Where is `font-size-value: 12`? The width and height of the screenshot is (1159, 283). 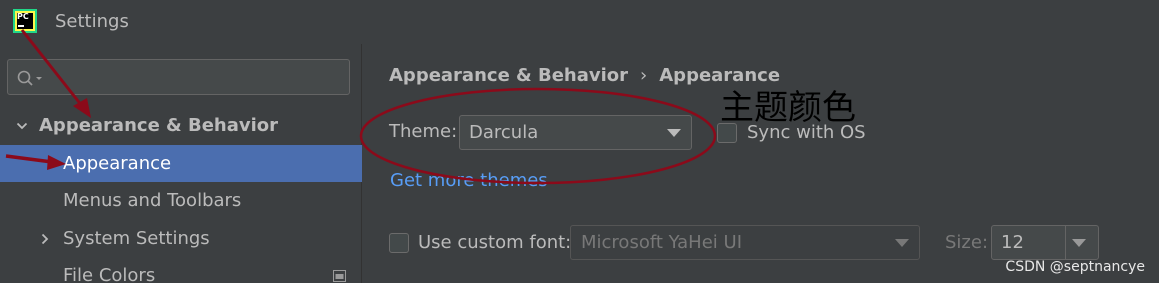
font-size-value: 12 is located at coordinates (1012, 242).